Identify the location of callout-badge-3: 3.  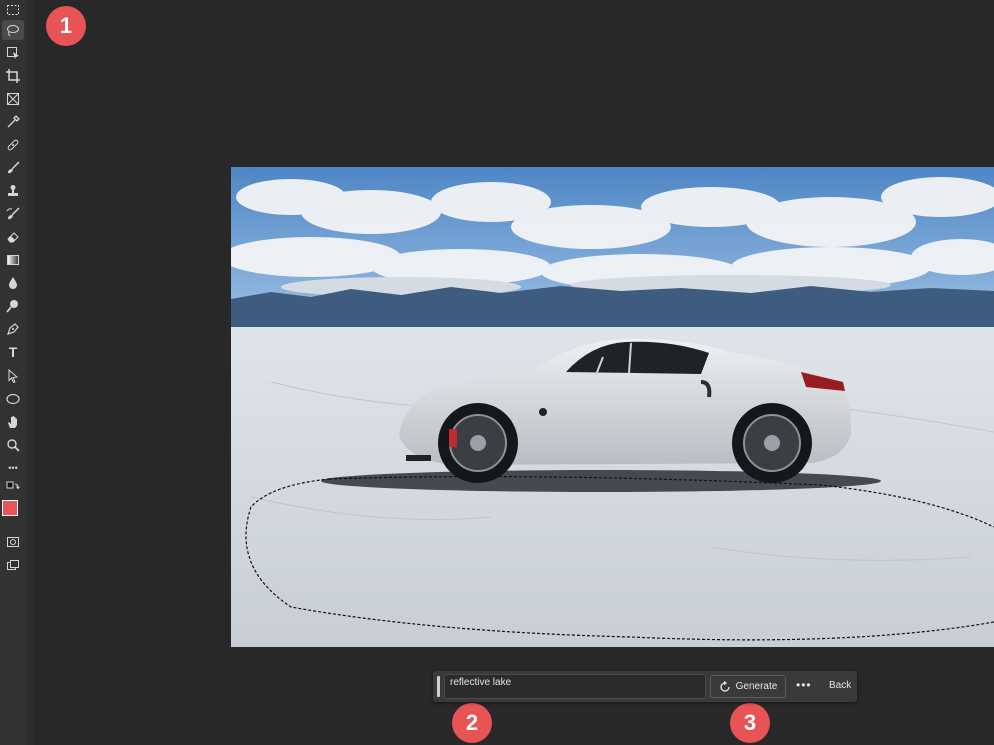
(750, 723).